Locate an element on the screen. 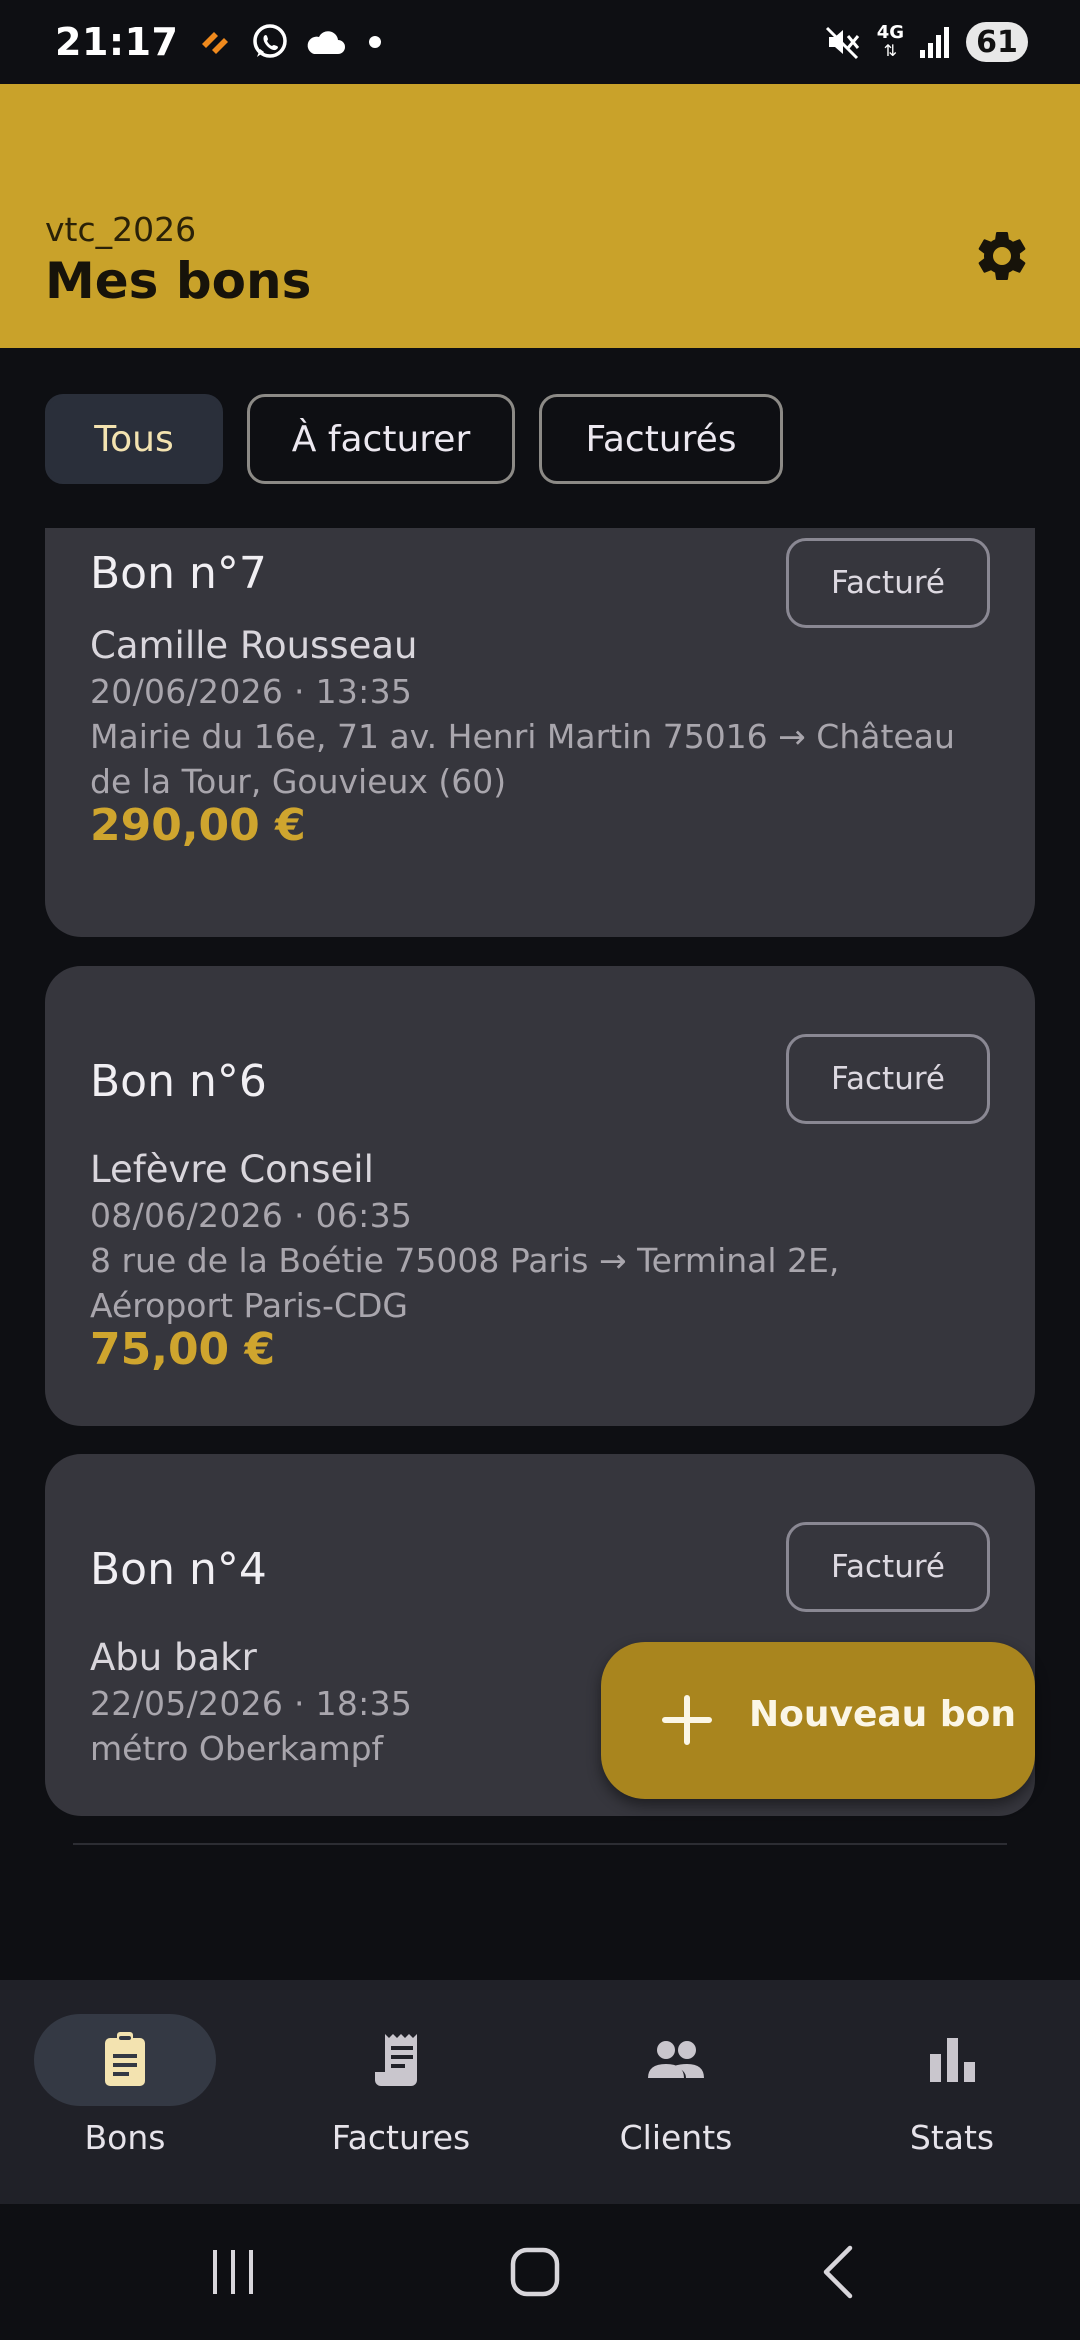  network-type: 4G is located at coordinates (890, 32).